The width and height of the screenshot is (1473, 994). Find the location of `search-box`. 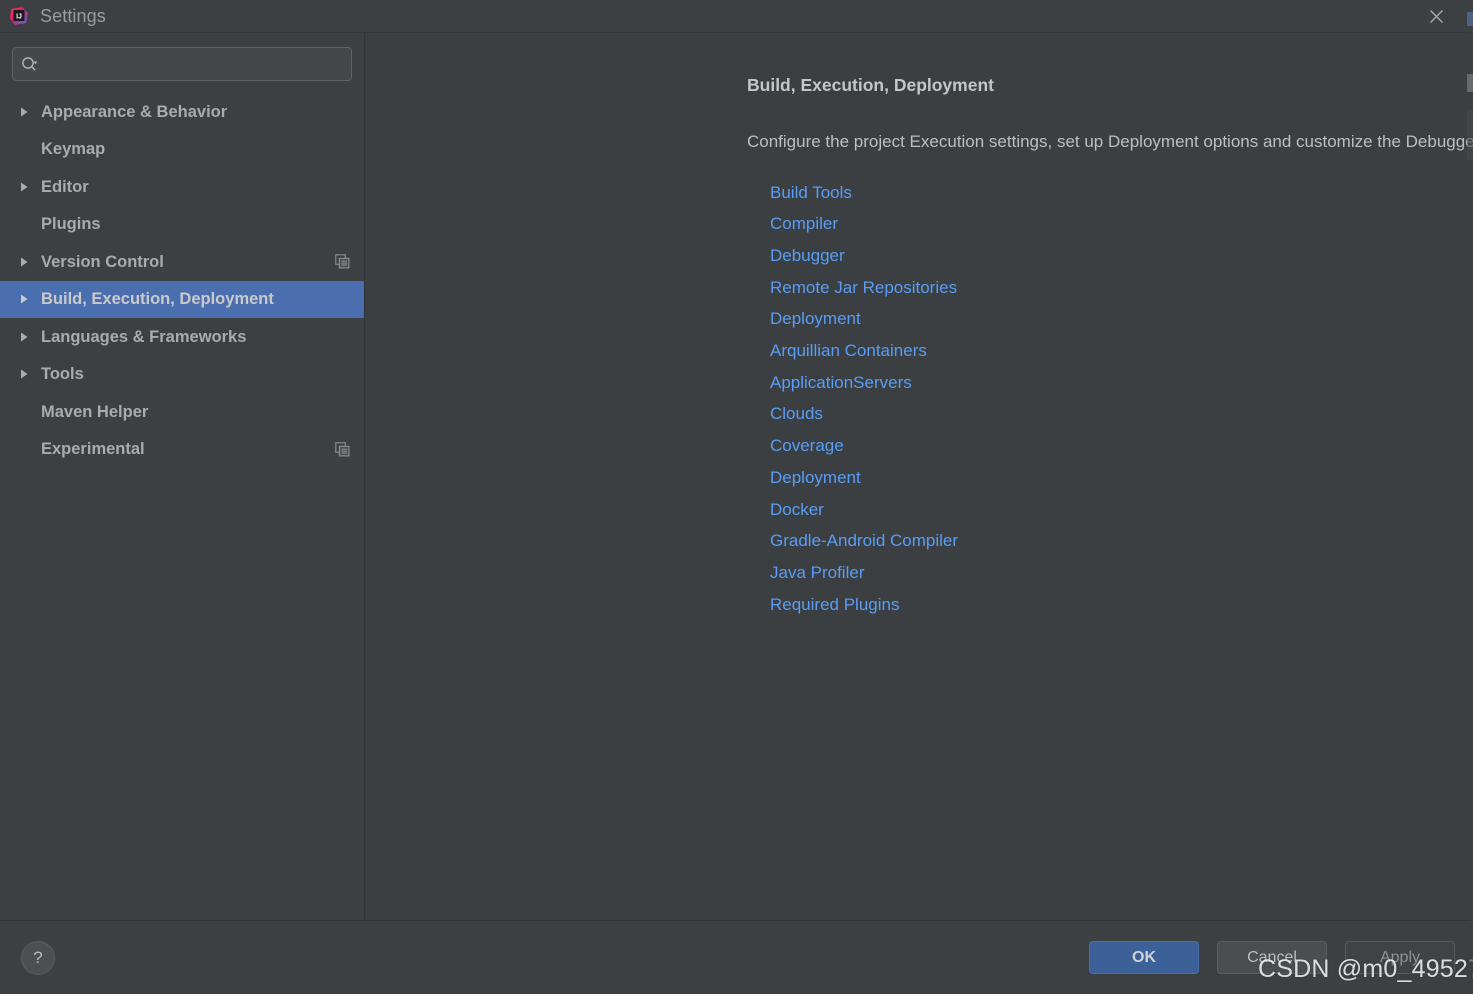

search-box is located at coordinates (182, 64).